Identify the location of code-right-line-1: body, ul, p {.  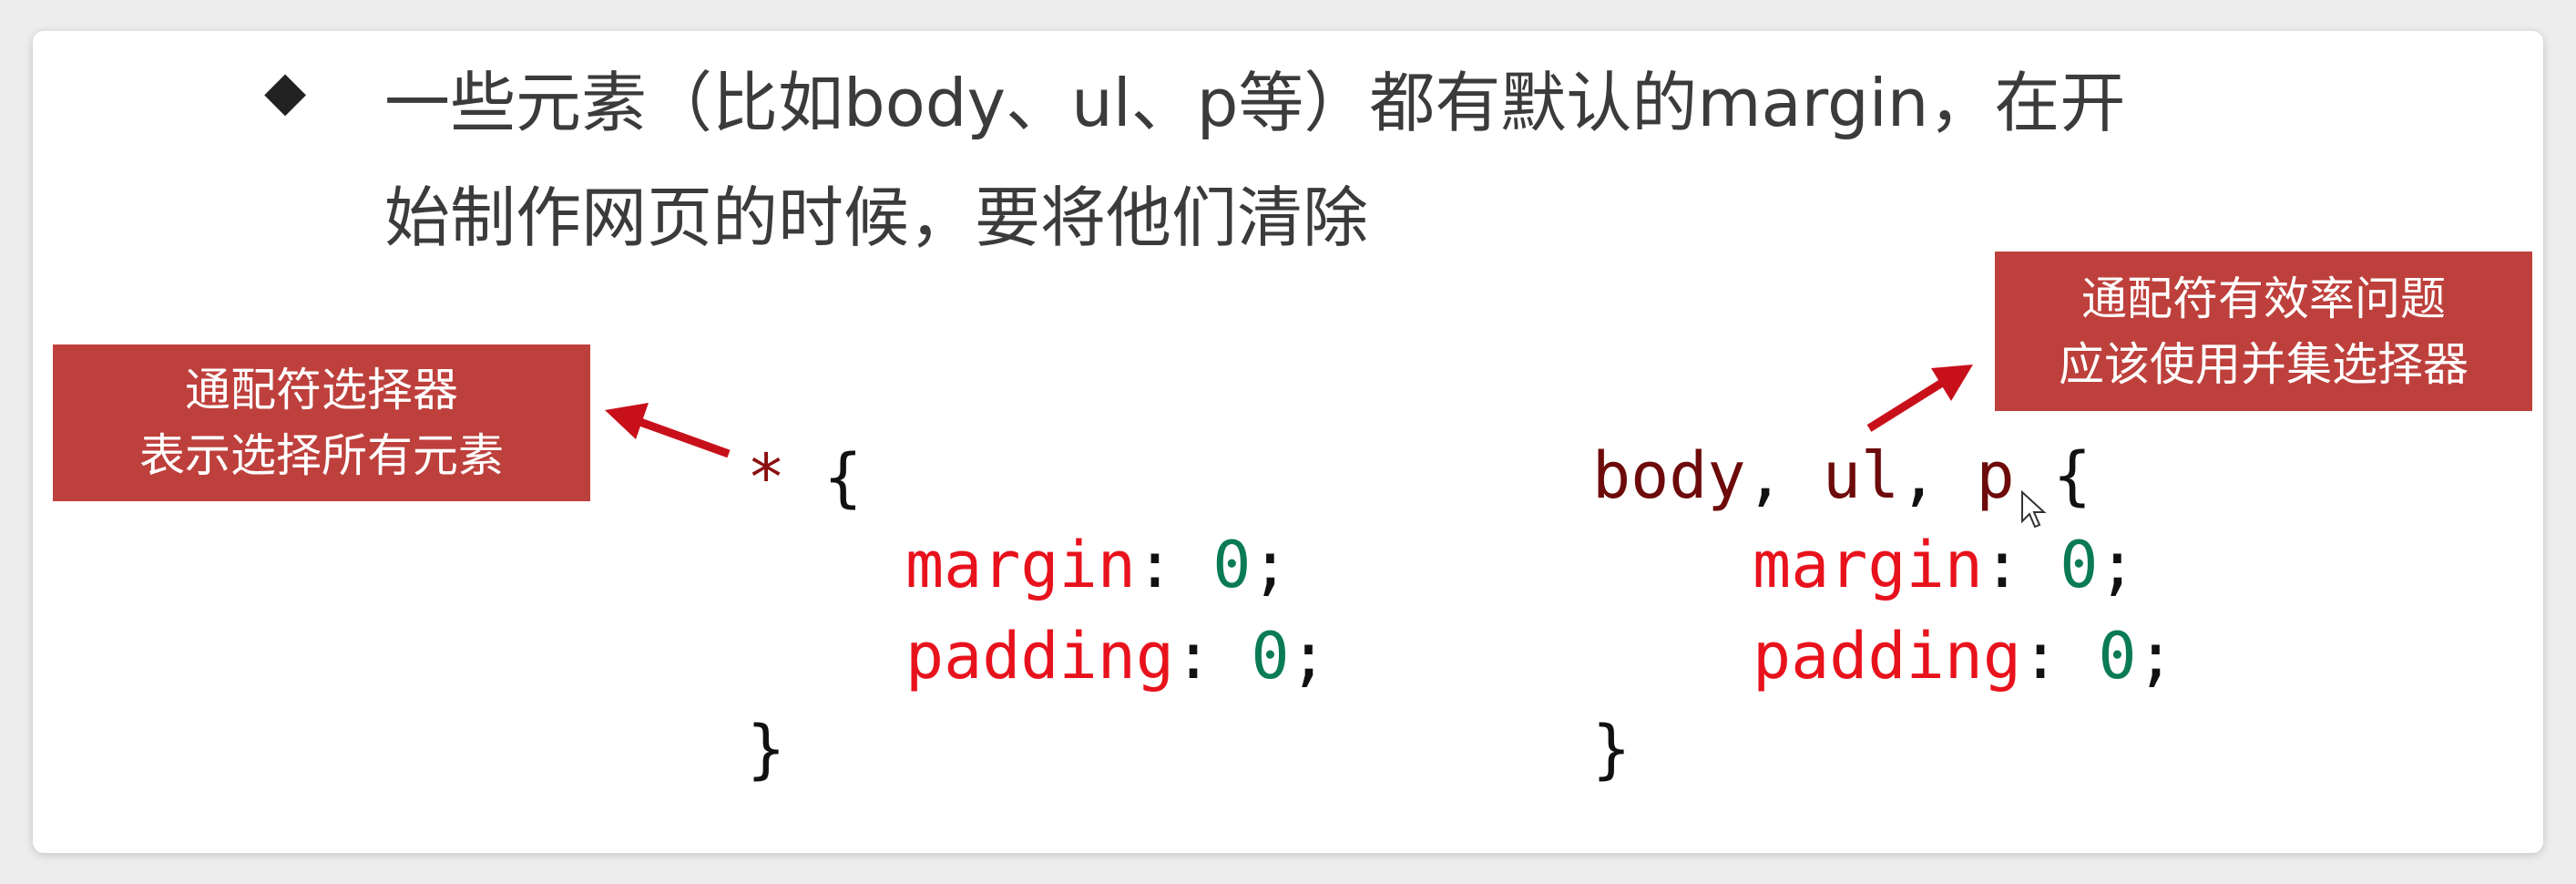
(1841, 475).